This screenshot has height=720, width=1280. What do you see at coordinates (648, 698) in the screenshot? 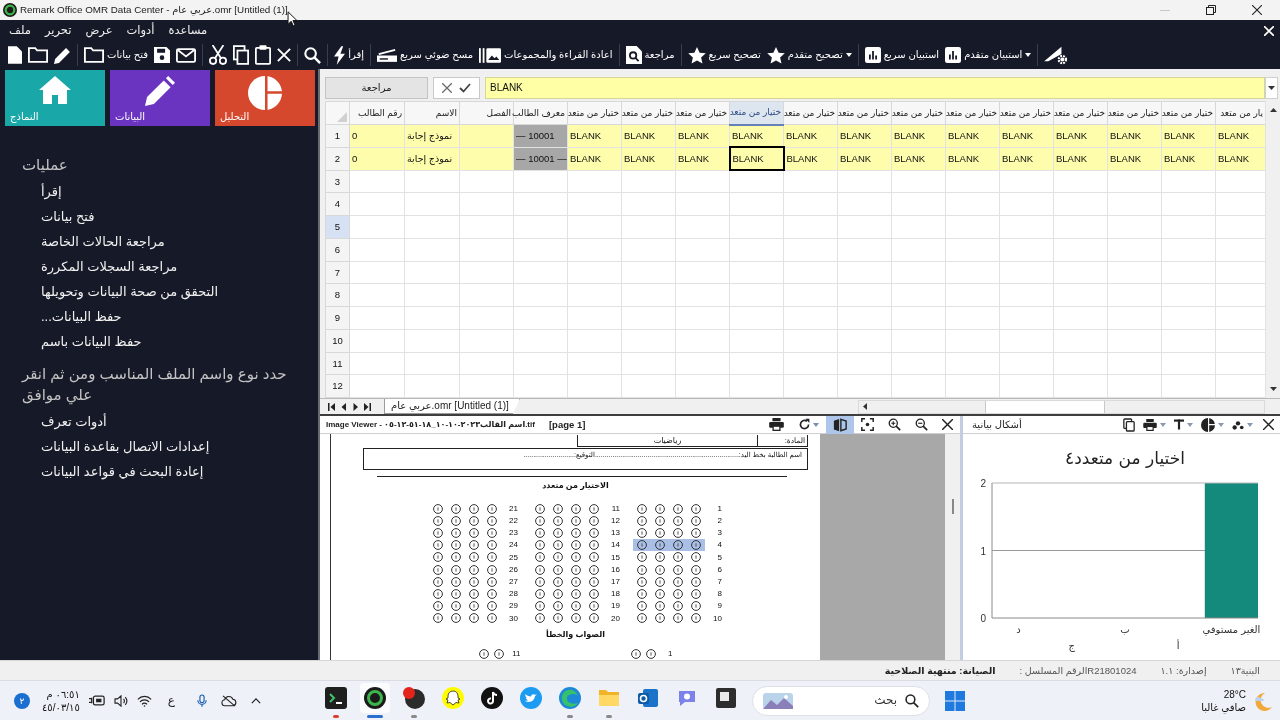
I see `mail-app-icon` at bounding box center [648, 698].